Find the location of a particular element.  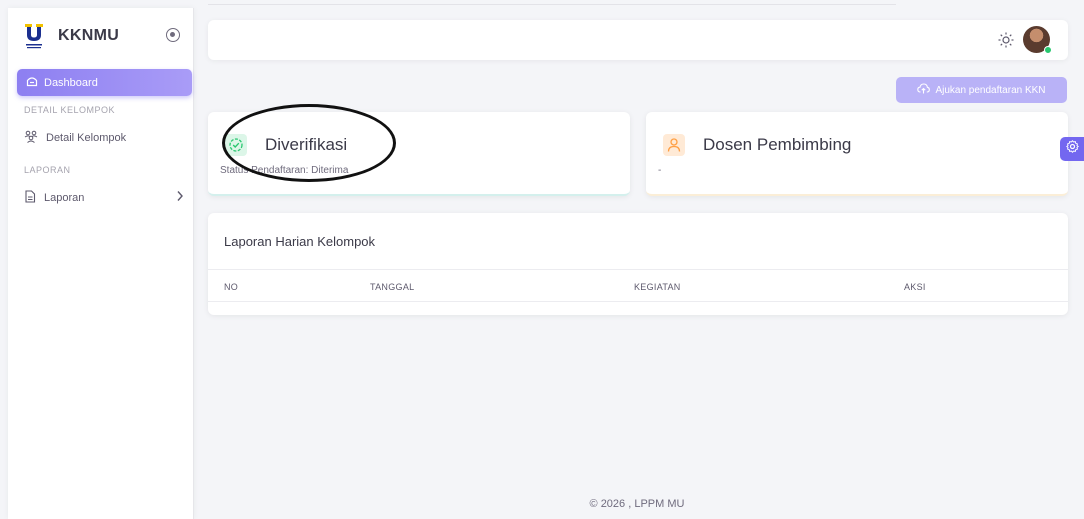

submit-registration-label: Ajukan pendaftaran KKN is located at coordinates (990, 90).